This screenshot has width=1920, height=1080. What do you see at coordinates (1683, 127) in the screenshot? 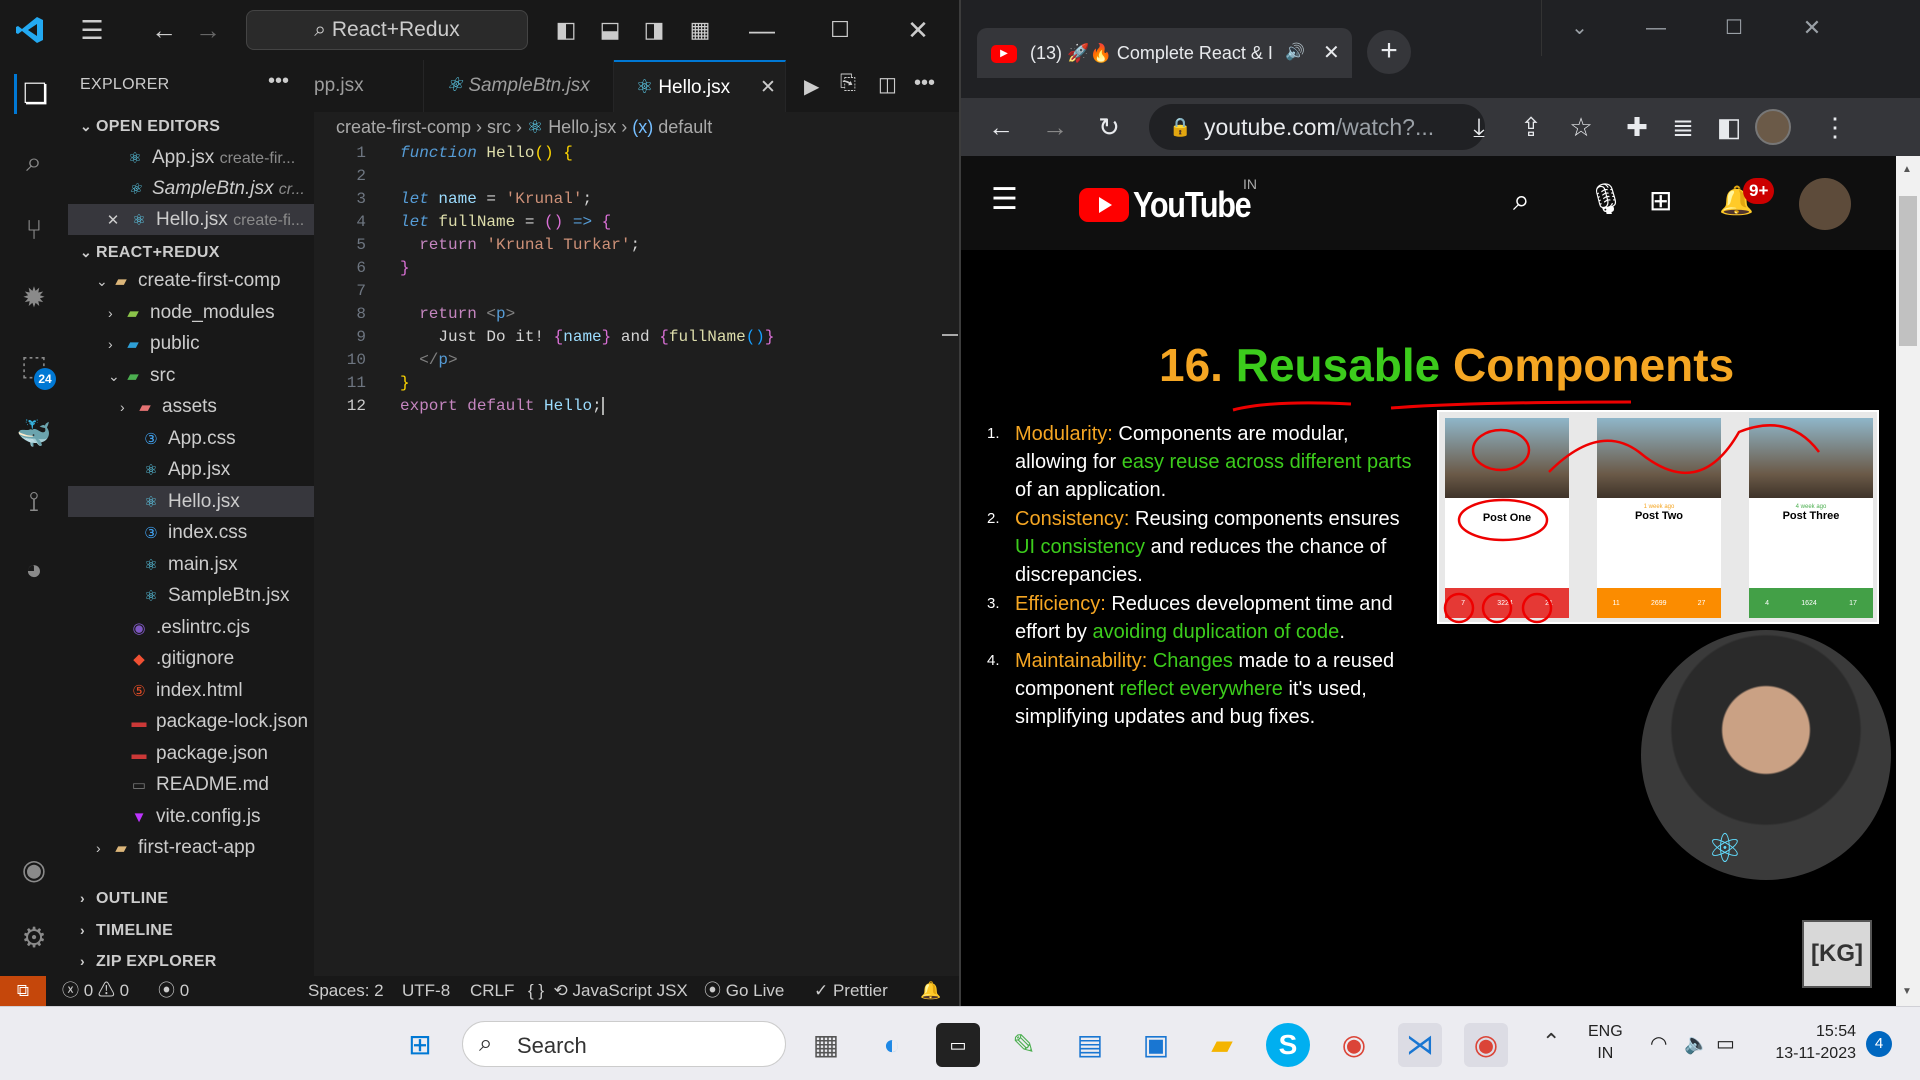
I see `media-control-icon: ≣` at bounding box center [1683, 127].